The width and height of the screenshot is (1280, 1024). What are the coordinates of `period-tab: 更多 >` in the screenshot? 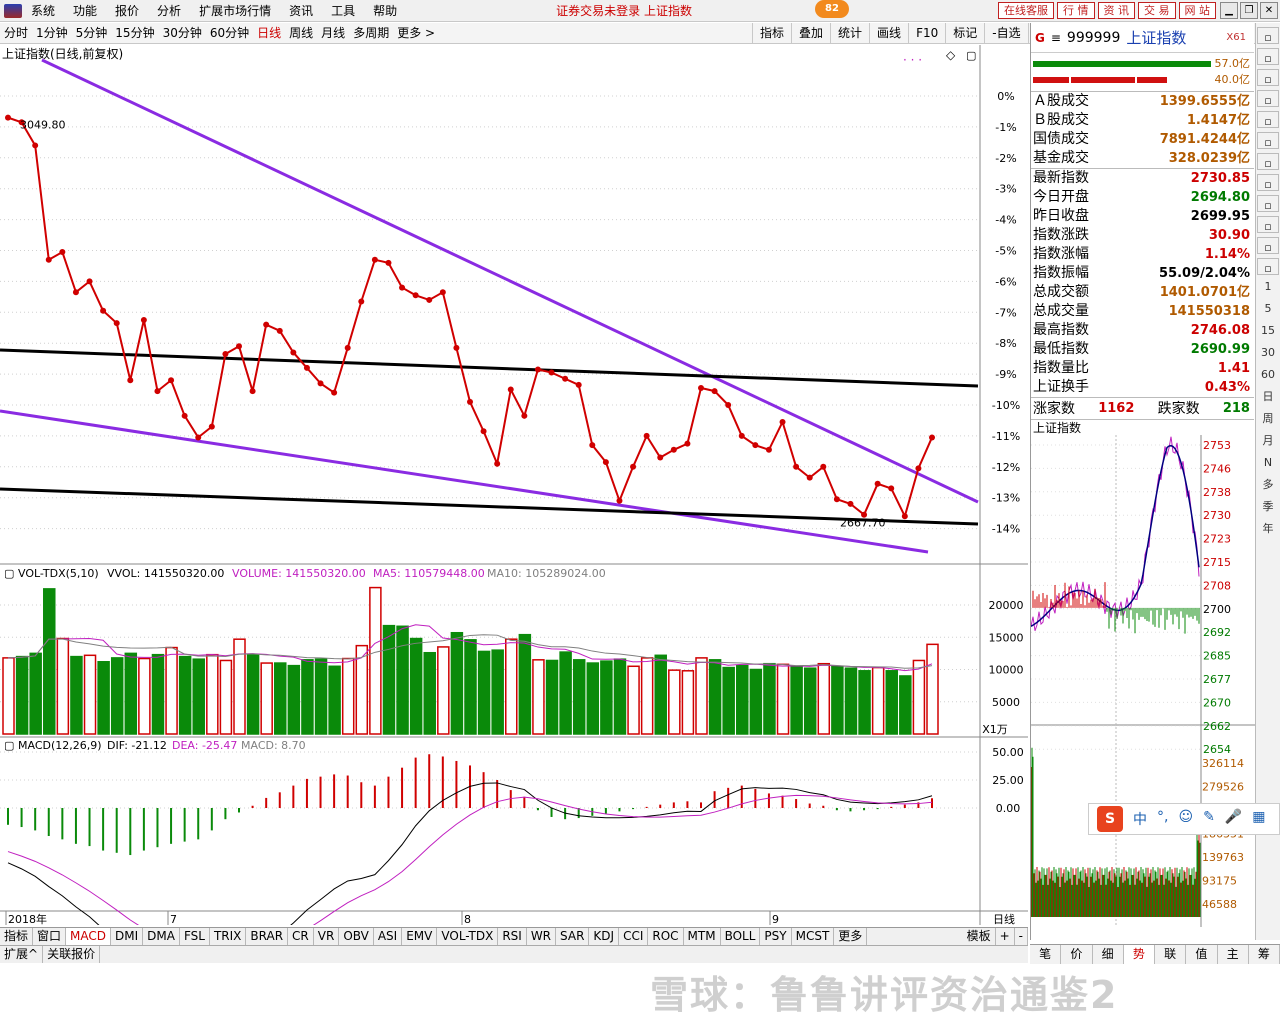 It's located at (416, 33).